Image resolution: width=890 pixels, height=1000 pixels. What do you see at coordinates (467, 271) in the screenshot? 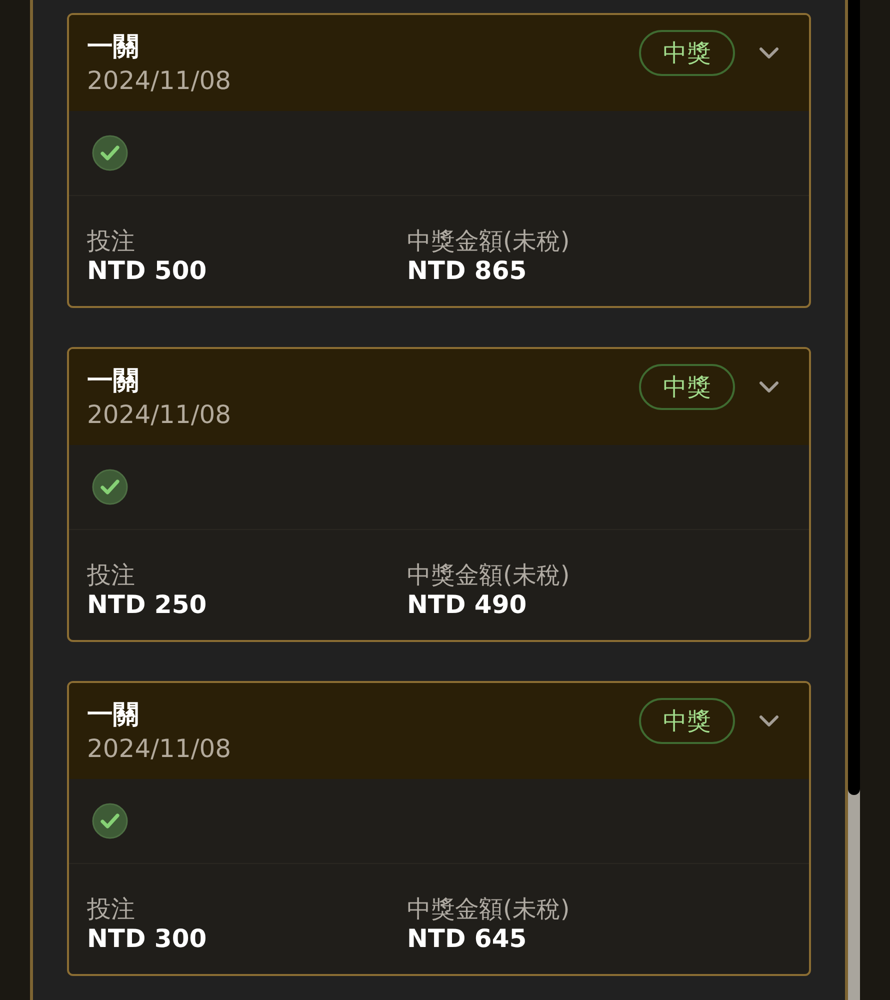
I see `prize-amount: NTD 865` at bounding box center [467, 271].